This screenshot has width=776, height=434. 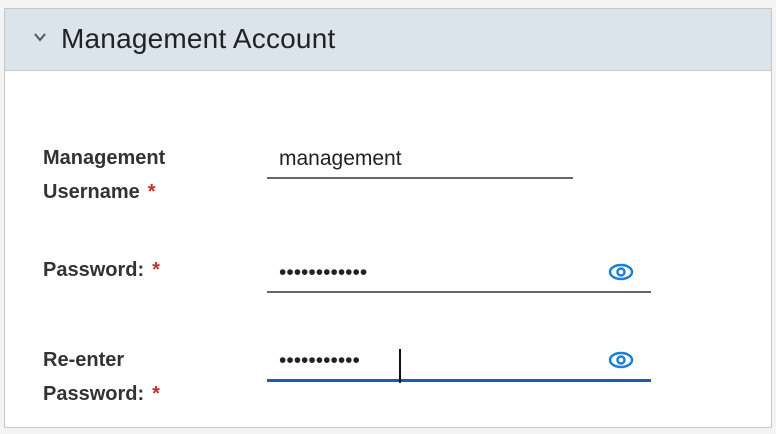 I want to click on reenter-password-label-line2: Password:, so click(x=94, y=394).